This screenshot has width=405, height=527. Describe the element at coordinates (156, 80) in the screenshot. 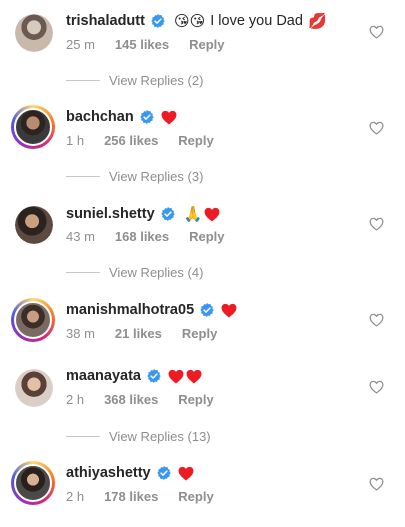

I see `view-replies-label: View Replies (2)` at that location.